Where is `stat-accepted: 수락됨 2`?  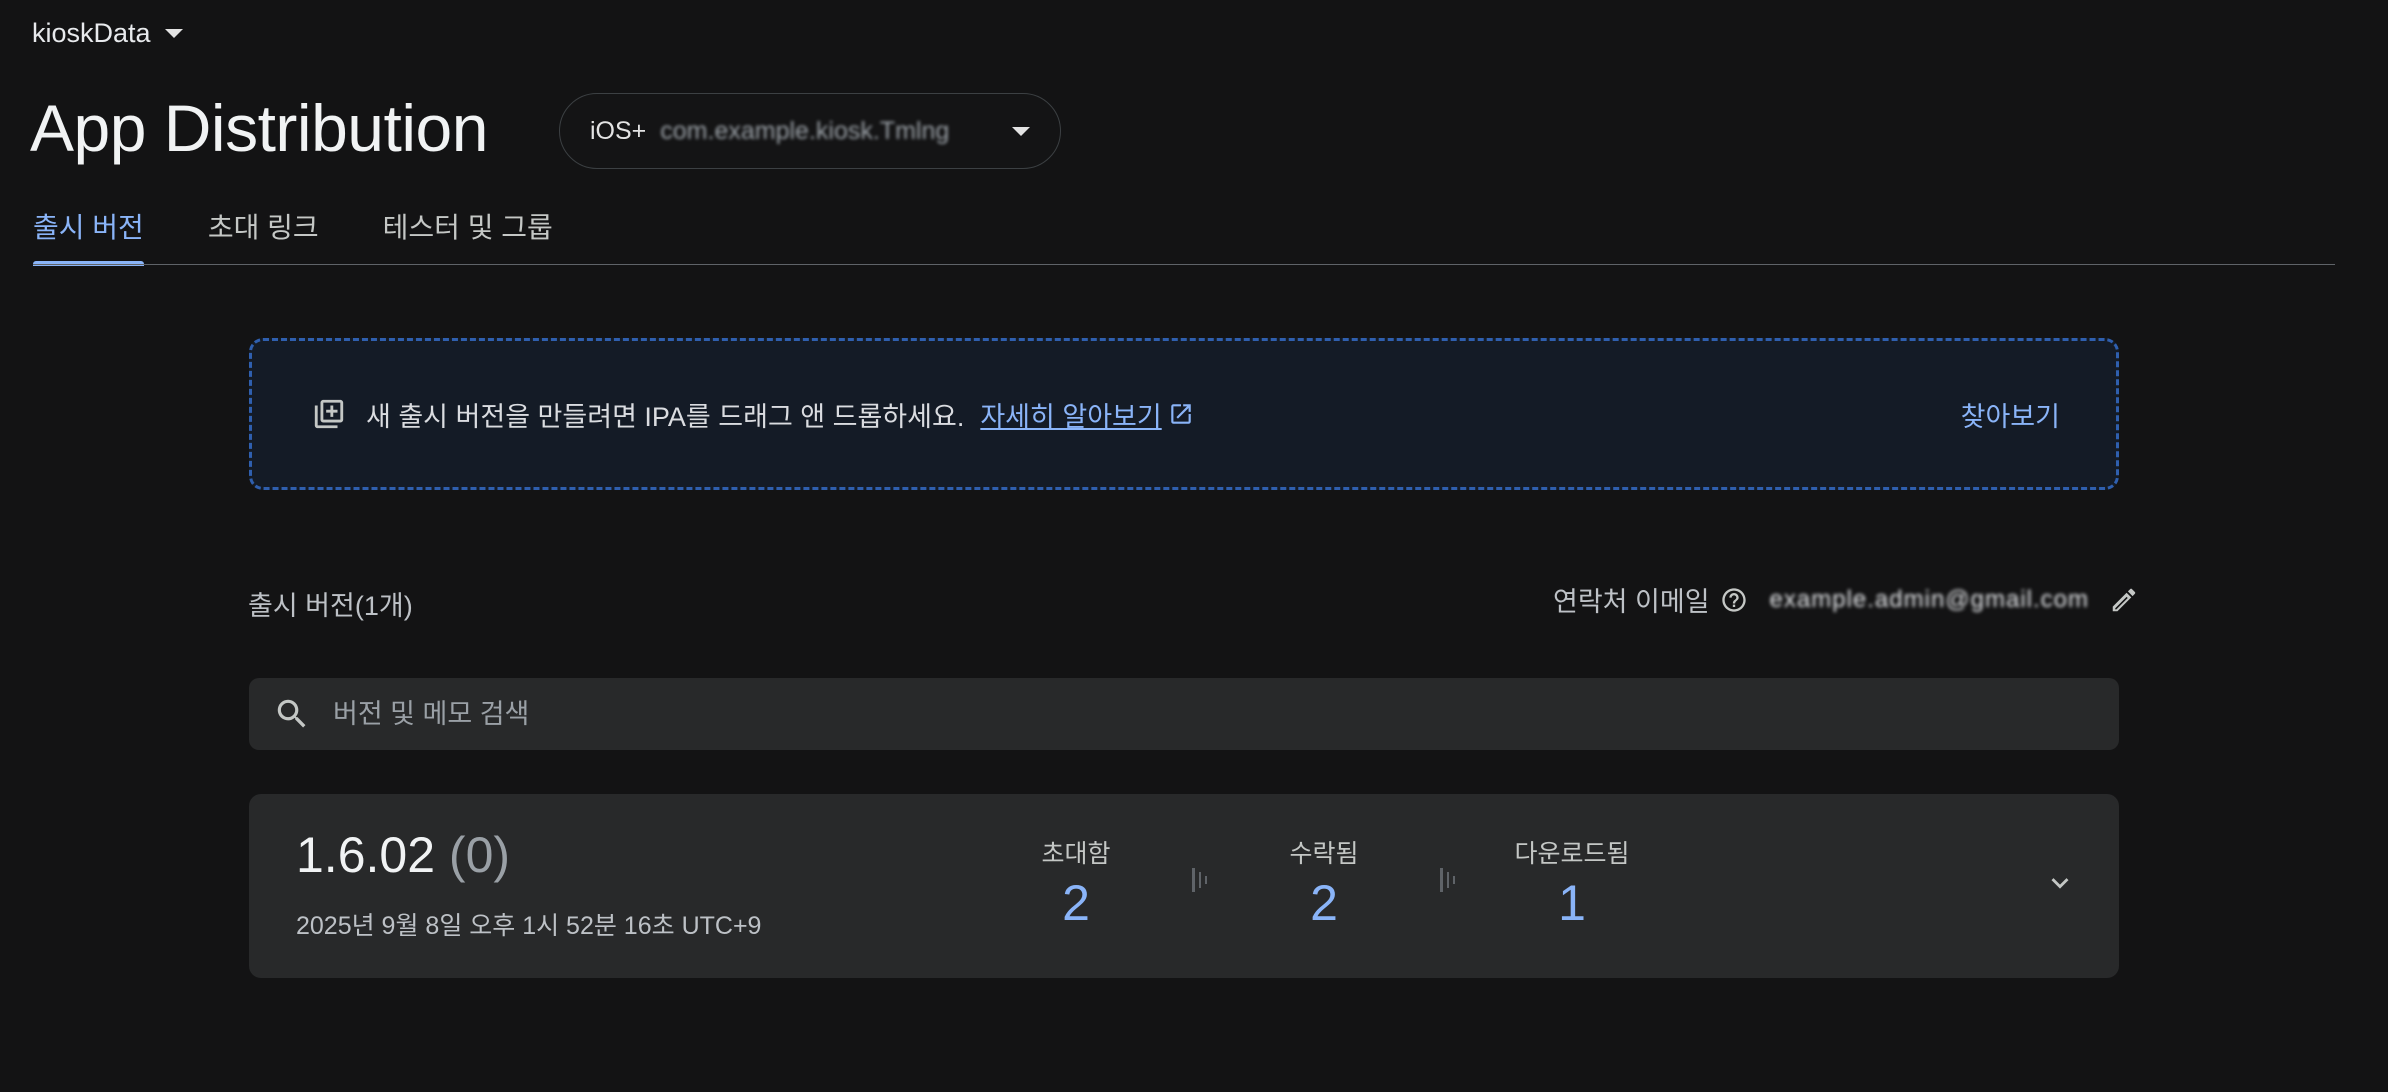
stat-accepted: 수락됨 2 is located at coordinates (1324, 883).